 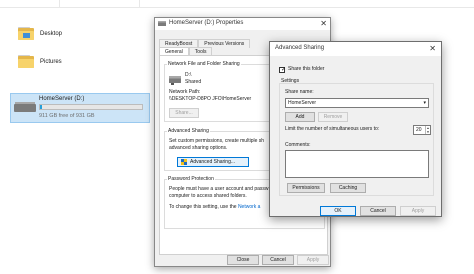 I want to click on network-path-label: Network Path:, so click(x=185, y=92).